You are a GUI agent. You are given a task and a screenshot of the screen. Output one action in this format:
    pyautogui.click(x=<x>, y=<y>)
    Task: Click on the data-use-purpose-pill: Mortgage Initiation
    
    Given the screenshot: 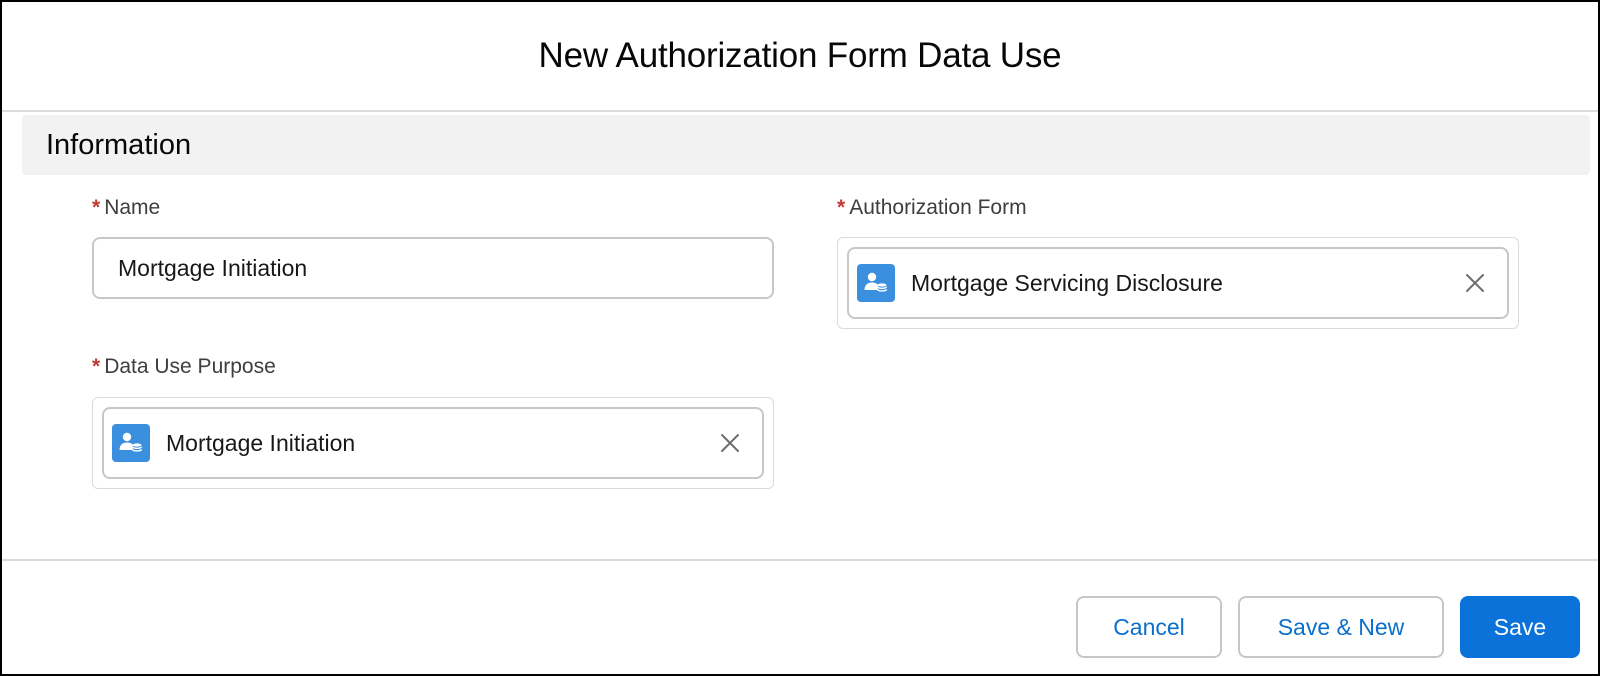 What is the action you would take?
    pyautogui.click(x=433, y=443)
    